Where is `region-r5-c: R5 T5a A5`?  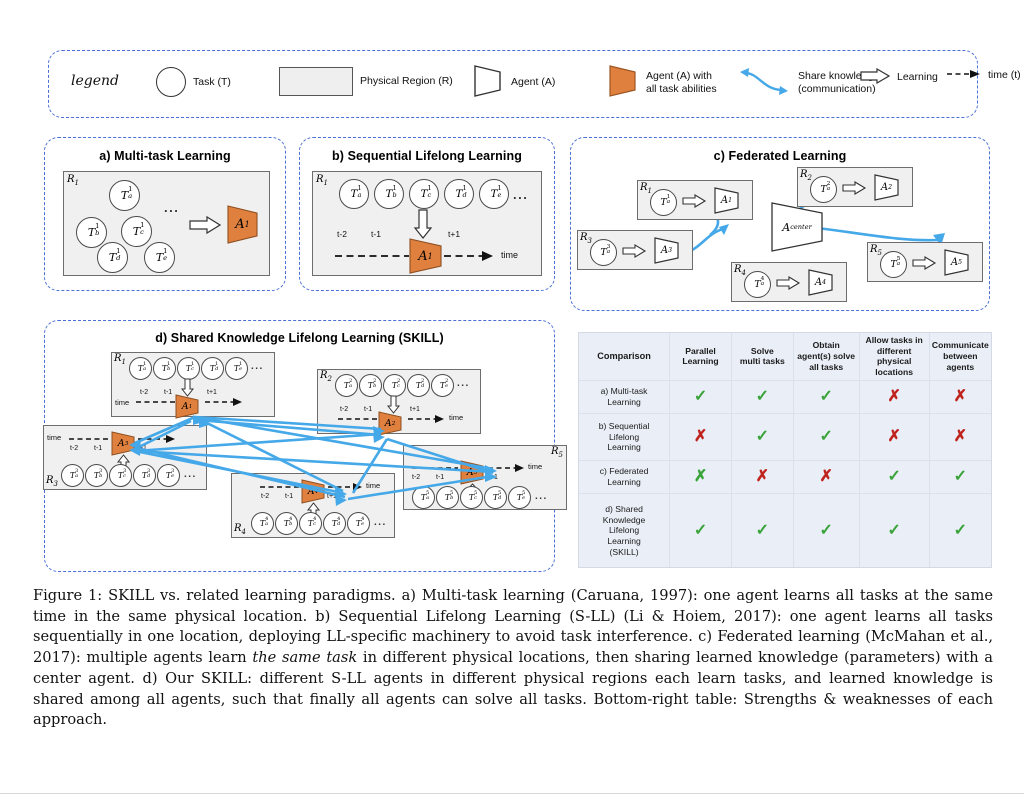 region-r5-c: R5 T5a A5 is located at coordinates (925, 262).